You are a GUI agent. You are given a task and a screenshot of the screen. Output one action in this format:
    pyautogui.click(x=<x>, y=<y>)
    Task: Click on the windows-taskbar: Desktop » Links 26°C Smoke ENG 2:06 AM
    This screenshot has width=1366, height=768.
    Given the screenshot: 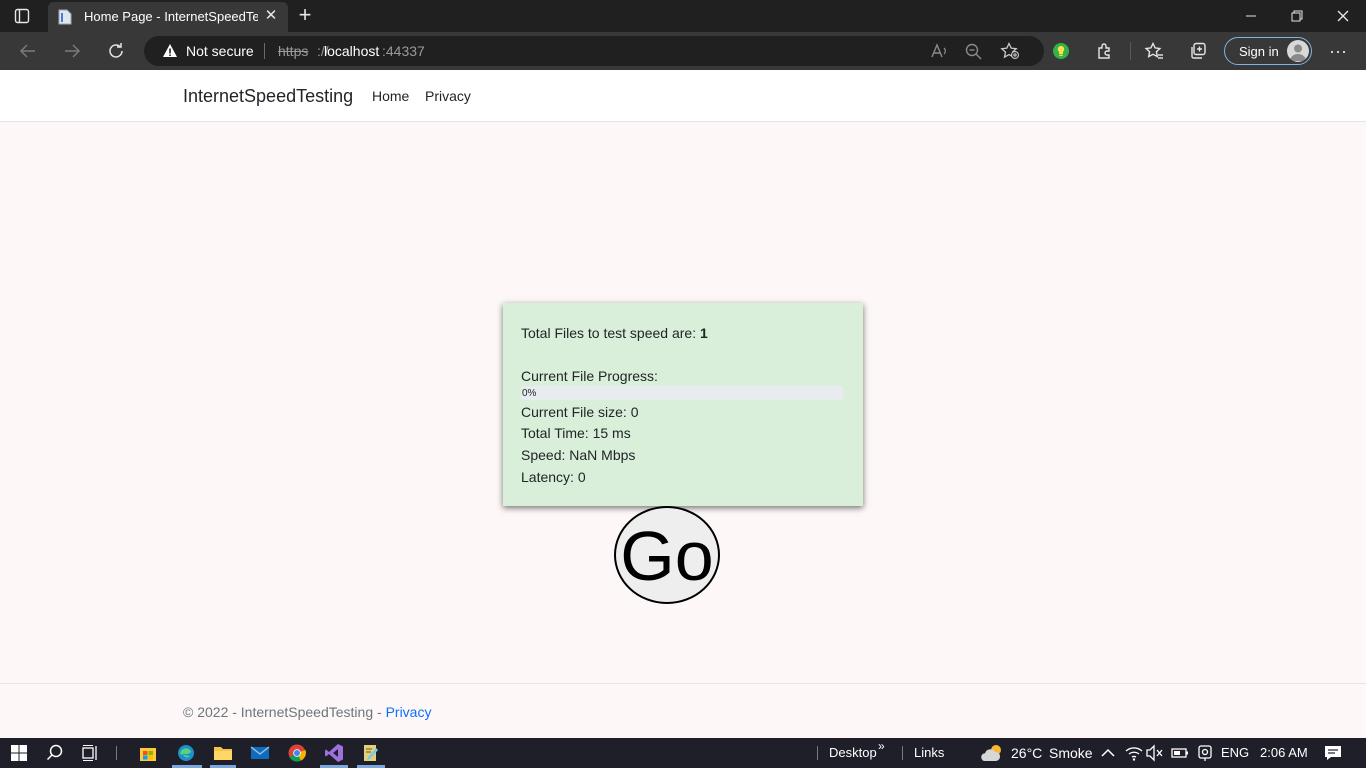 What is the action you would take?
    pyautogui.click(x=683, y=753)
    